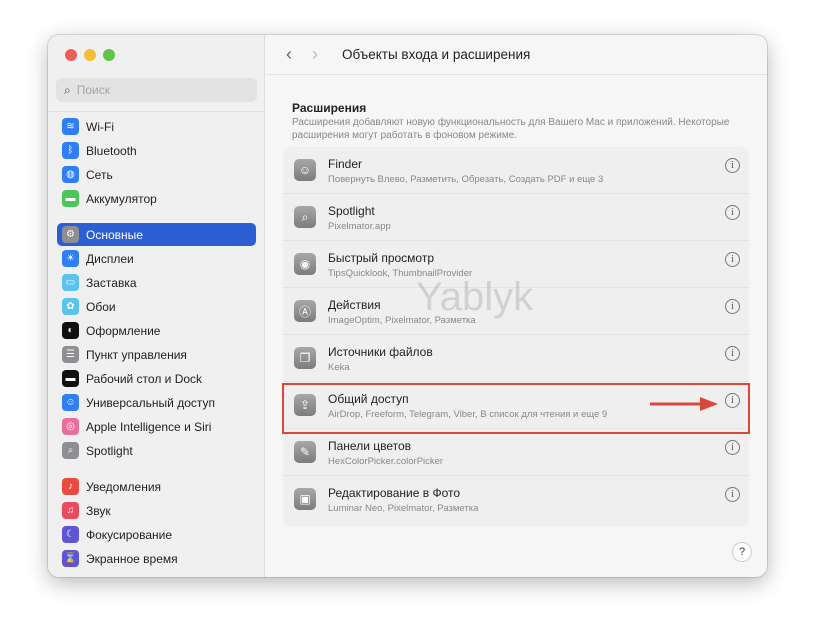  I want to click on toolbar: ‹ › Объекты входа и расширения, so click(516, 55).